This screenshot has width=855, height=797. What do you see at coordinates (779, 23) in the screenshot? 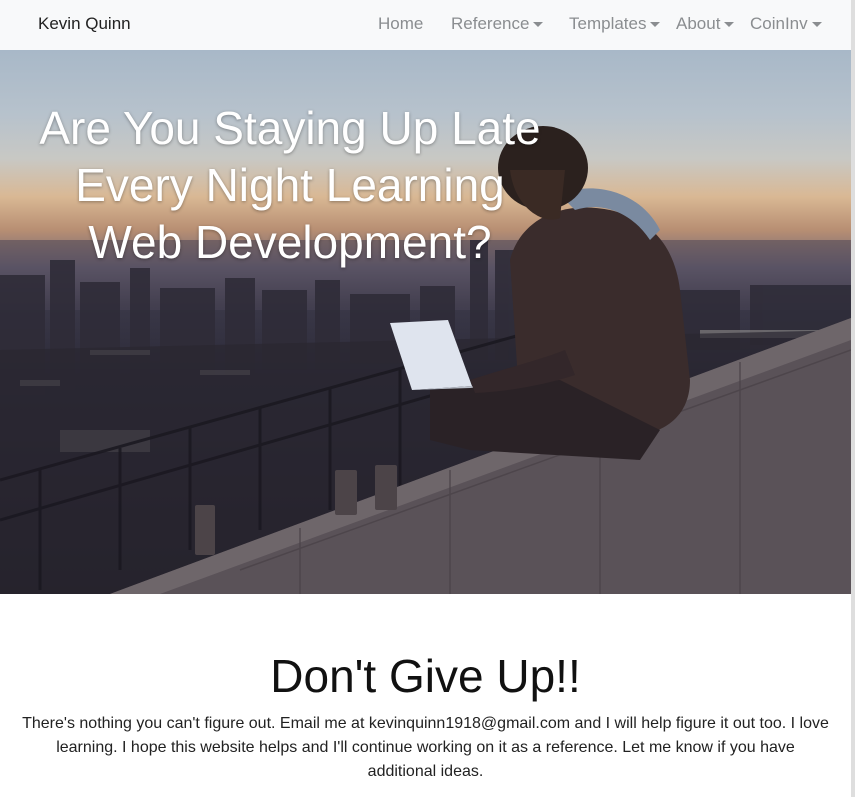
I see `nav-coininv-label: CoinInv` at bounding box center [779, 23].